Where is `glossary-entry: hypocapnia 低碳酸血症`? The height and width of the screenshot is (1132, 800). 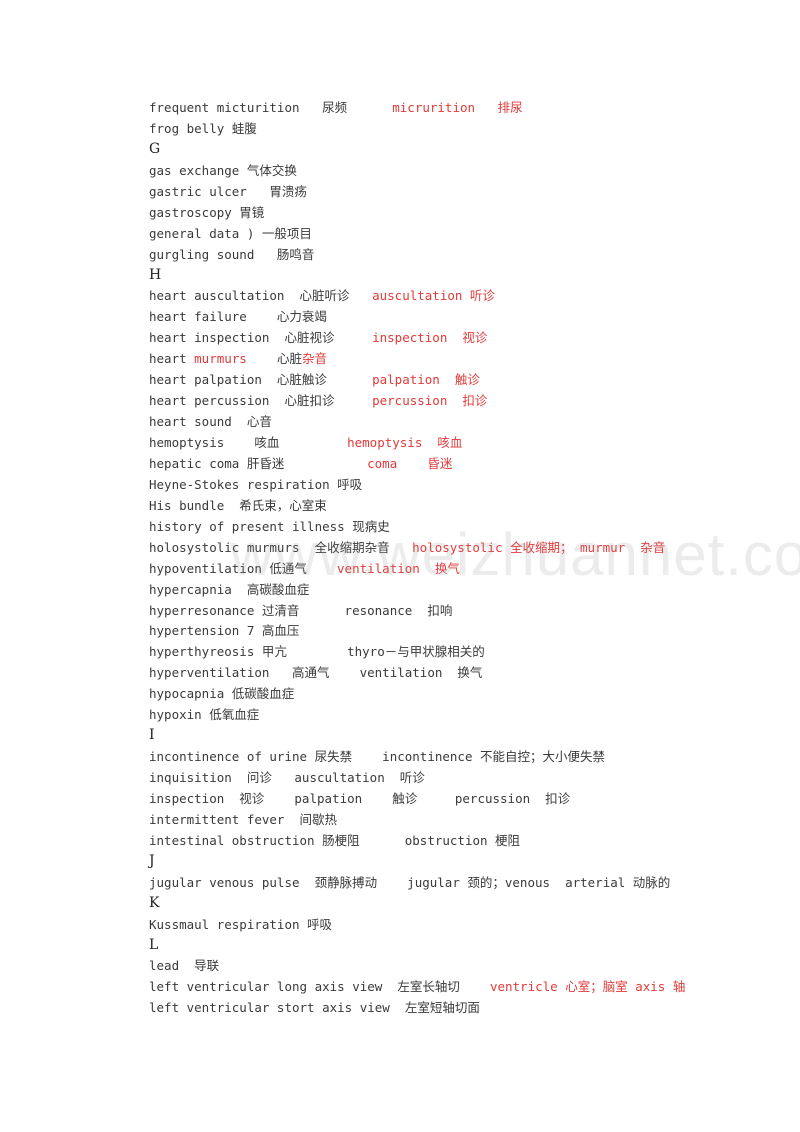 glossary-entry: hypocapnia 低碳酸血症 is located at coordinates (417, 693).